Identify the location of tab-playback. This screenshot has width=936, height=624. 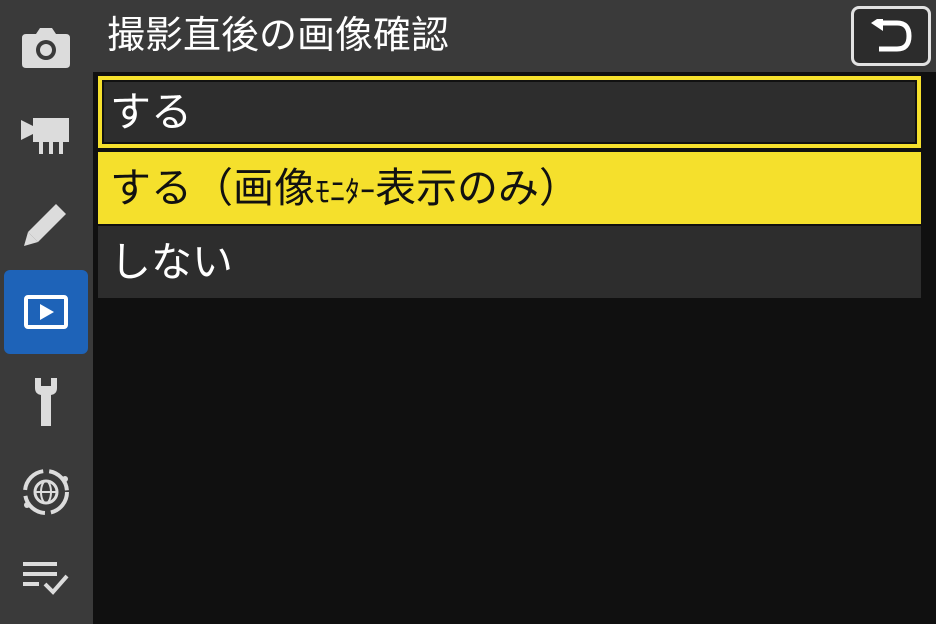
(46, 312).